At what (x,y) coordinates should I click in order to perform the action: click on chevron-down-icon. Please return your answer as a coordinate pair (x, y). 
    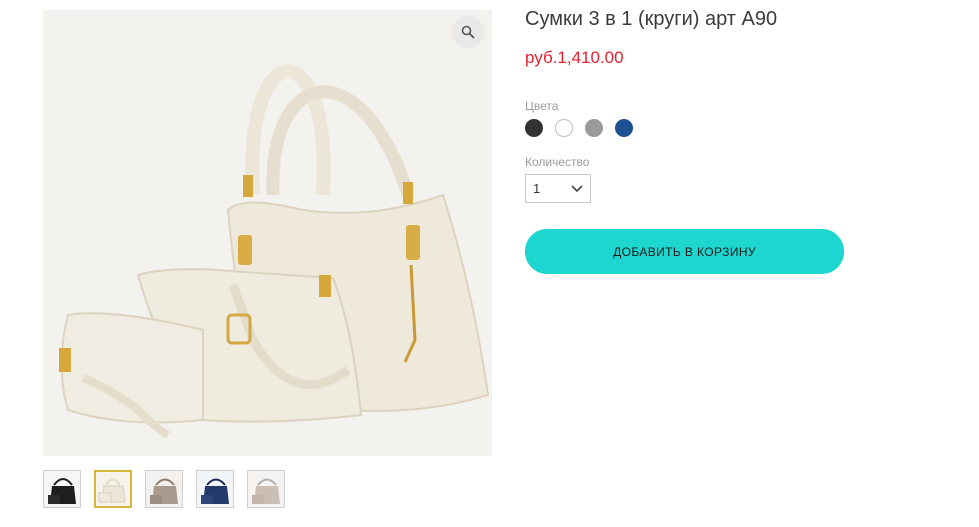
    Looking at the image, I should click on (577, 188).